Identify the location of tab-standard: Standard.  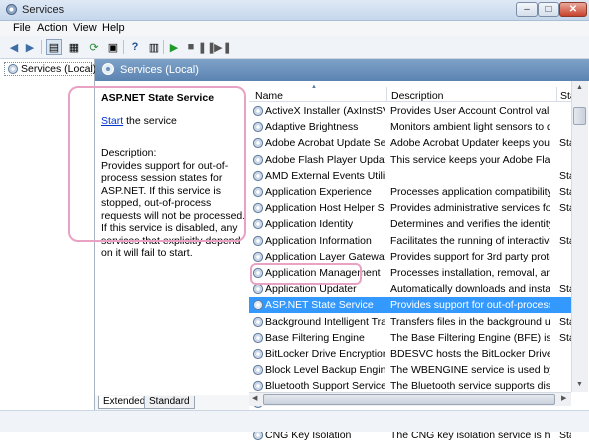
(169, 402).